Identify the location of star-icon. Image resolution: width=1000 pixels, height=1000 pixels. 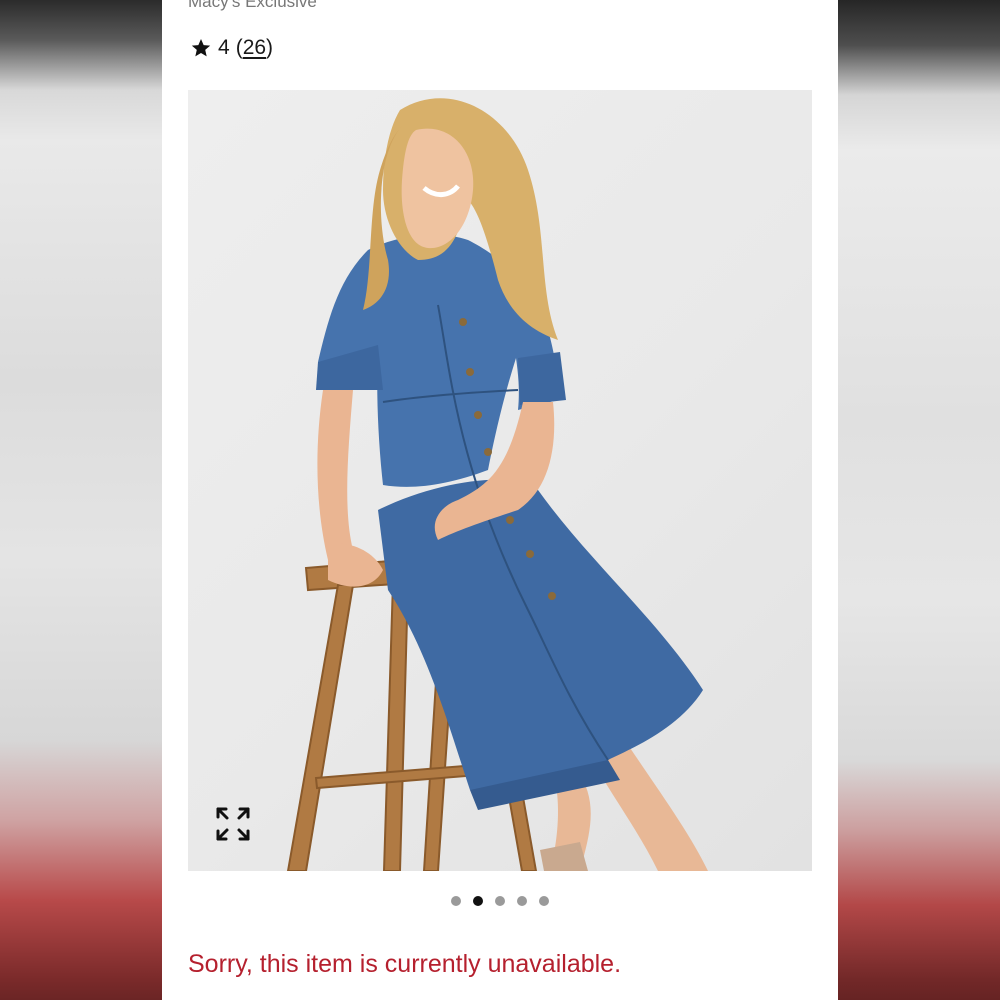
(201, 48).